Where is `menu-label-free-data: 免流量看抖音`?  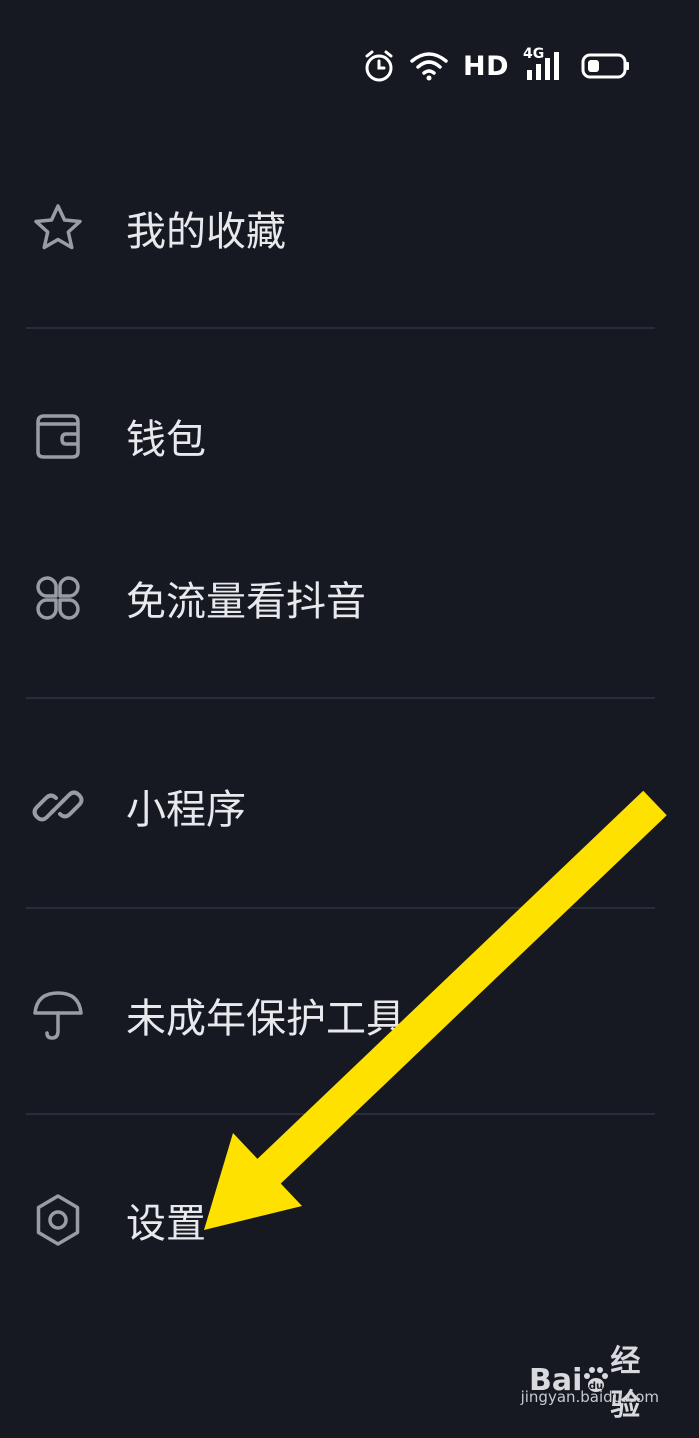
menu-label-free-data: 免流量看抖音 is located at coordinates (246, 602).